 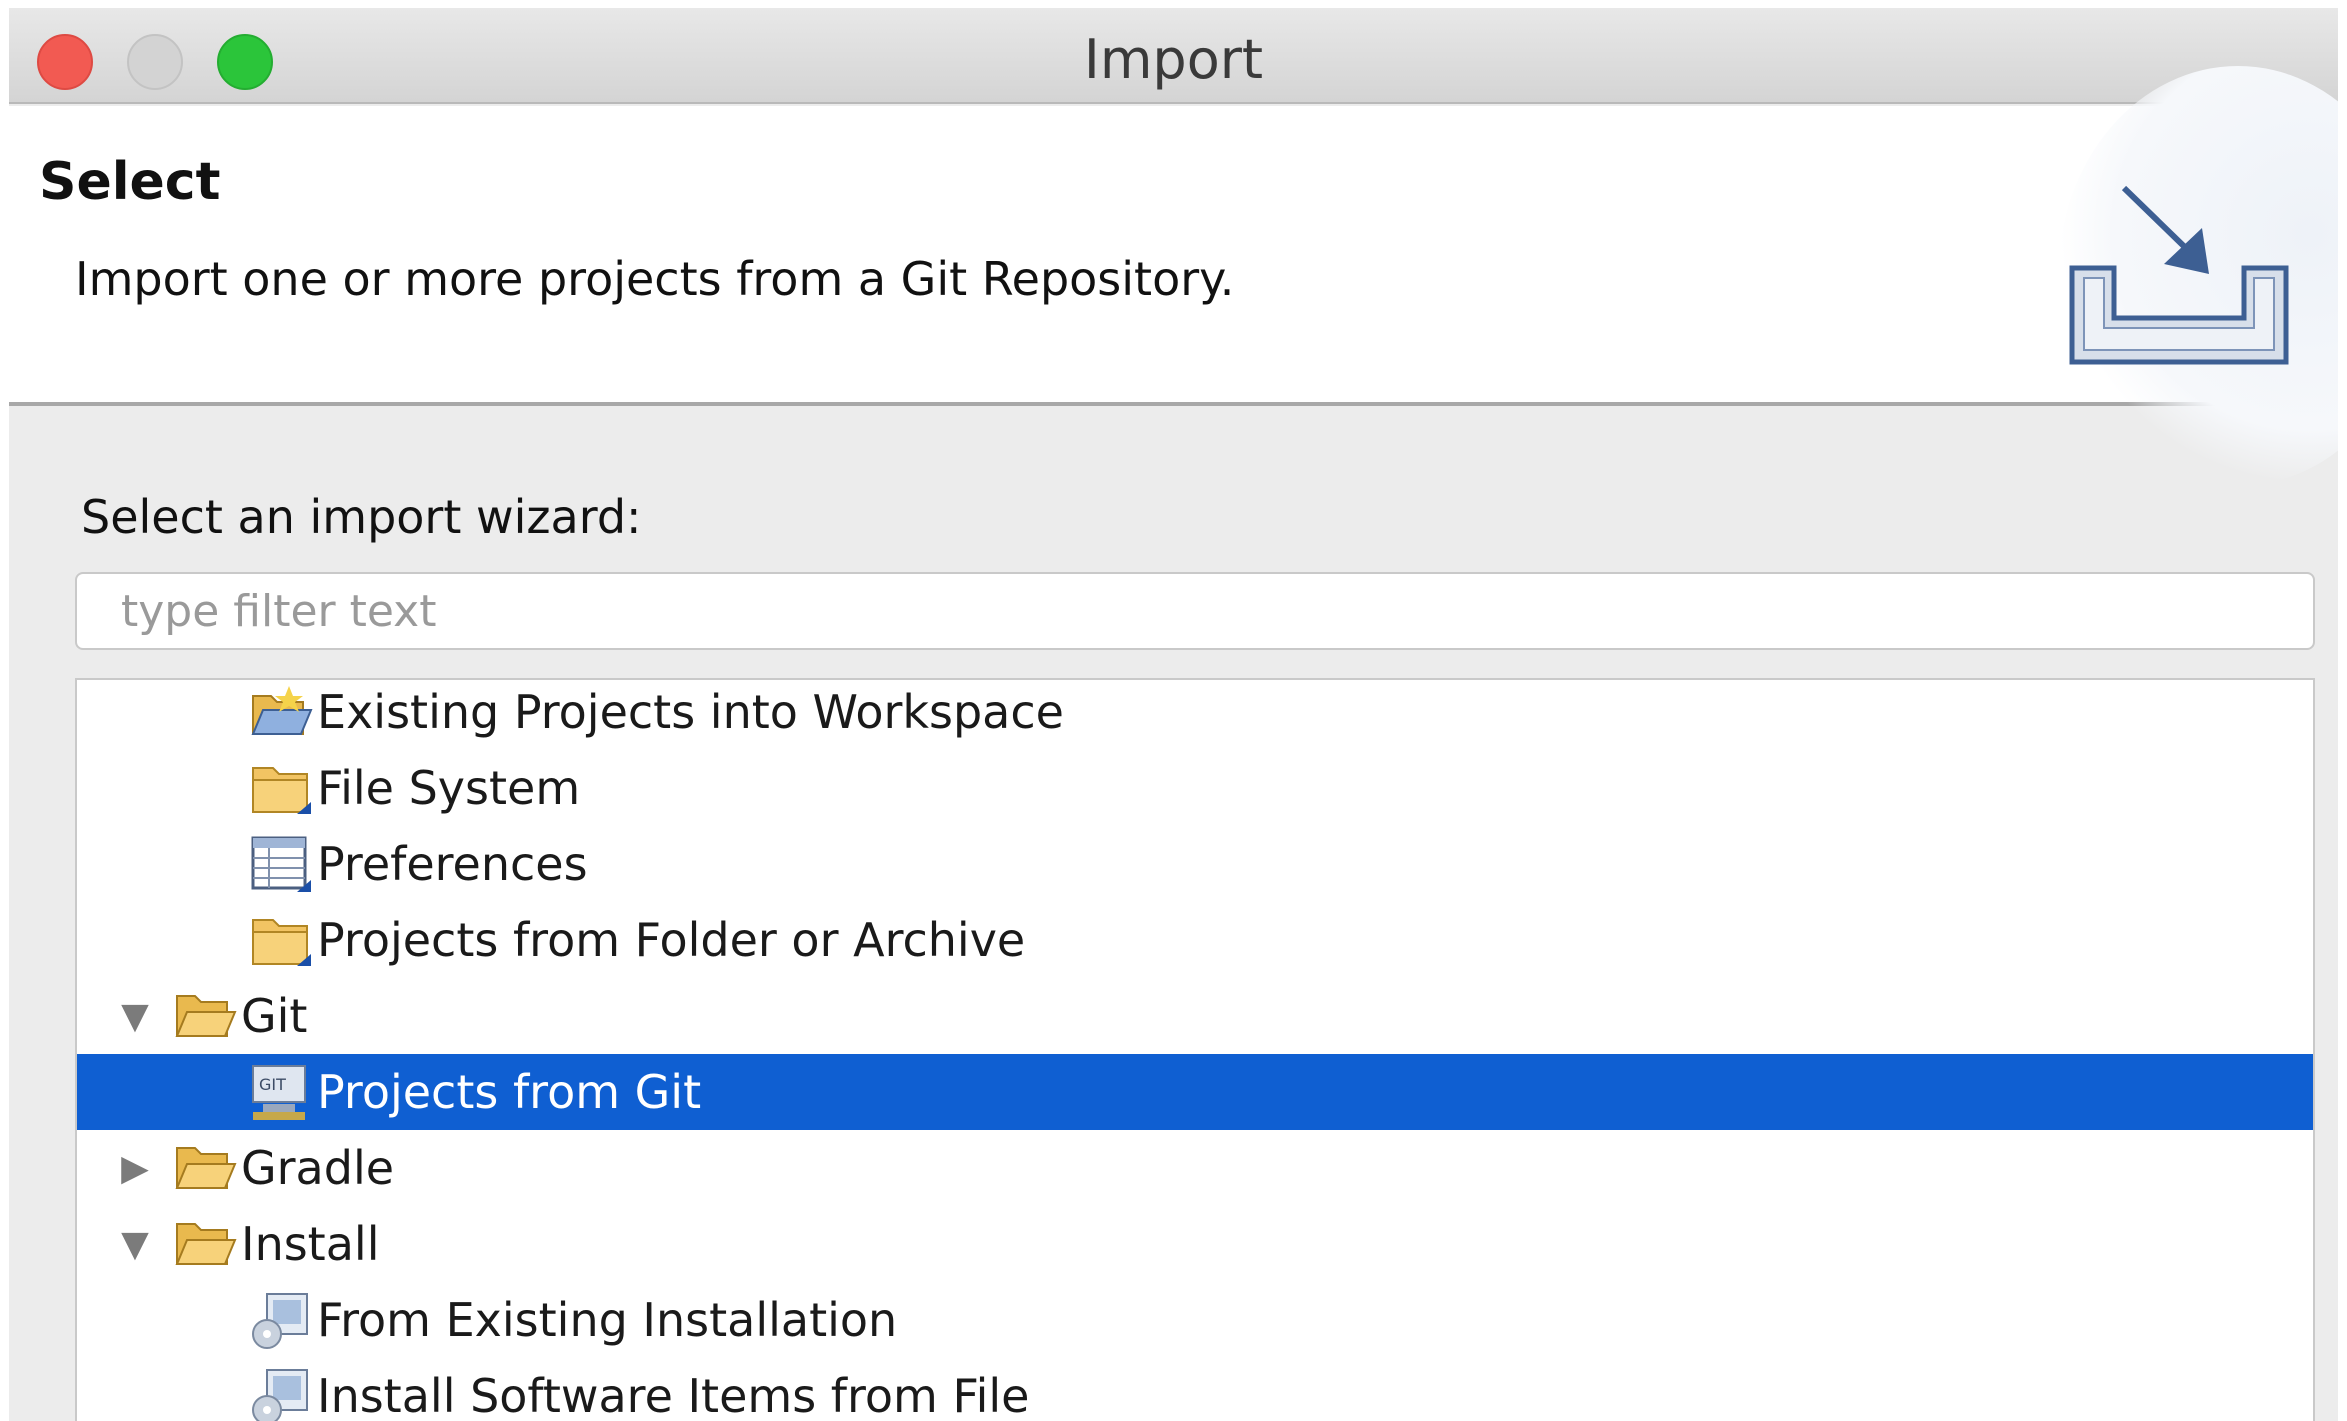 I want to click on tree-item-install: ▼ Install, so click(x=1195, y=1244).